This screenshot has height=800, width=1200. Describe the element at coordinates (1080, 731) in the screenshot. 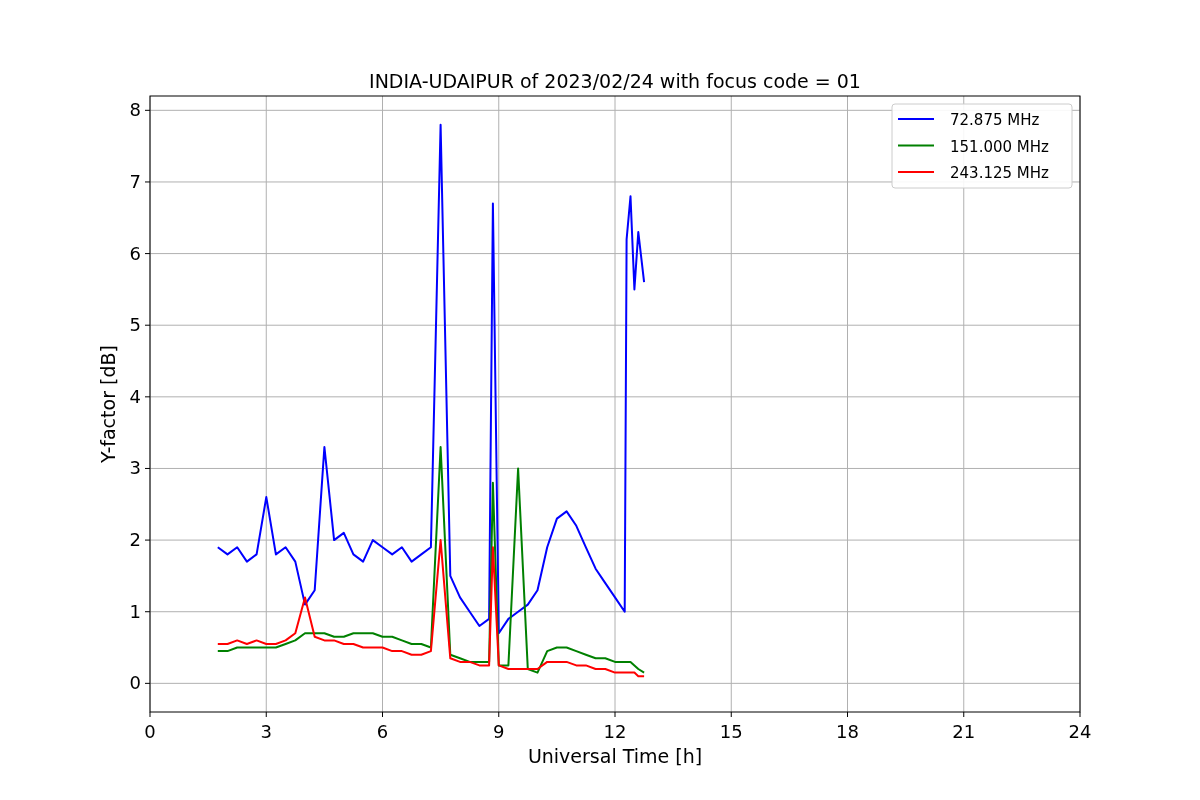

I see `tick-label: 24` at that location.